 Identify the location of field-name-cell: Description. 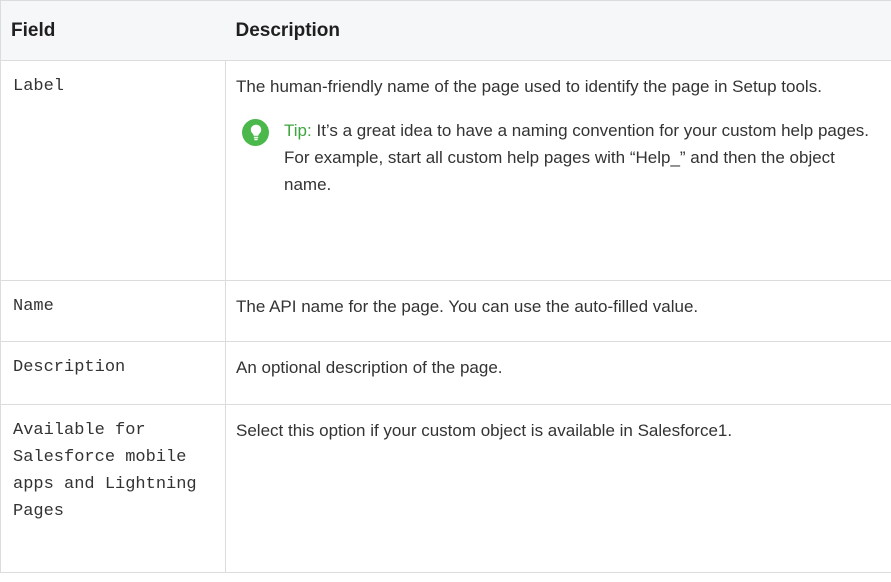
(113, 373).